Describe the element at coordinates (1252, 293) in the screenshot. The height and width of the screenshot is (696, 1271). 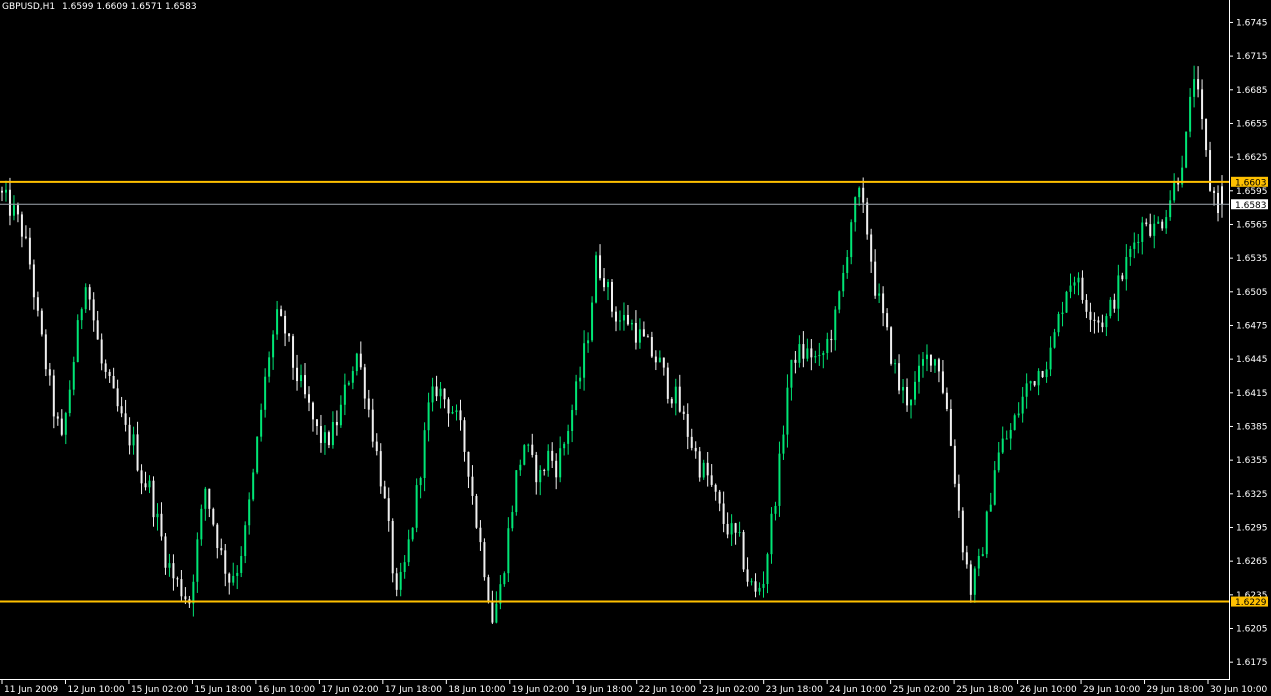
I see `y-tick-label: 1.6505` at that location.